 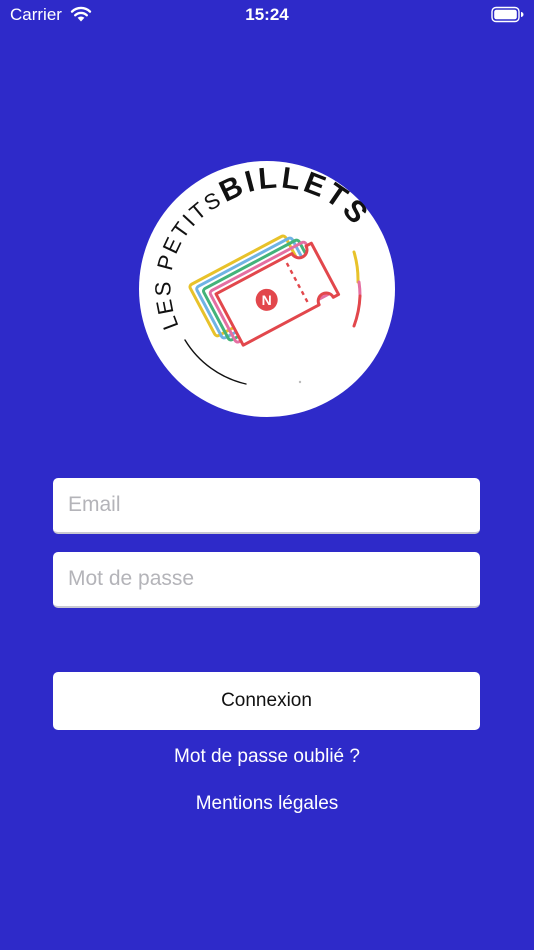 What do you see at coordinates (507, 14) in the screenshot?
I see `battery-icon` at bounding box center [507, 14].